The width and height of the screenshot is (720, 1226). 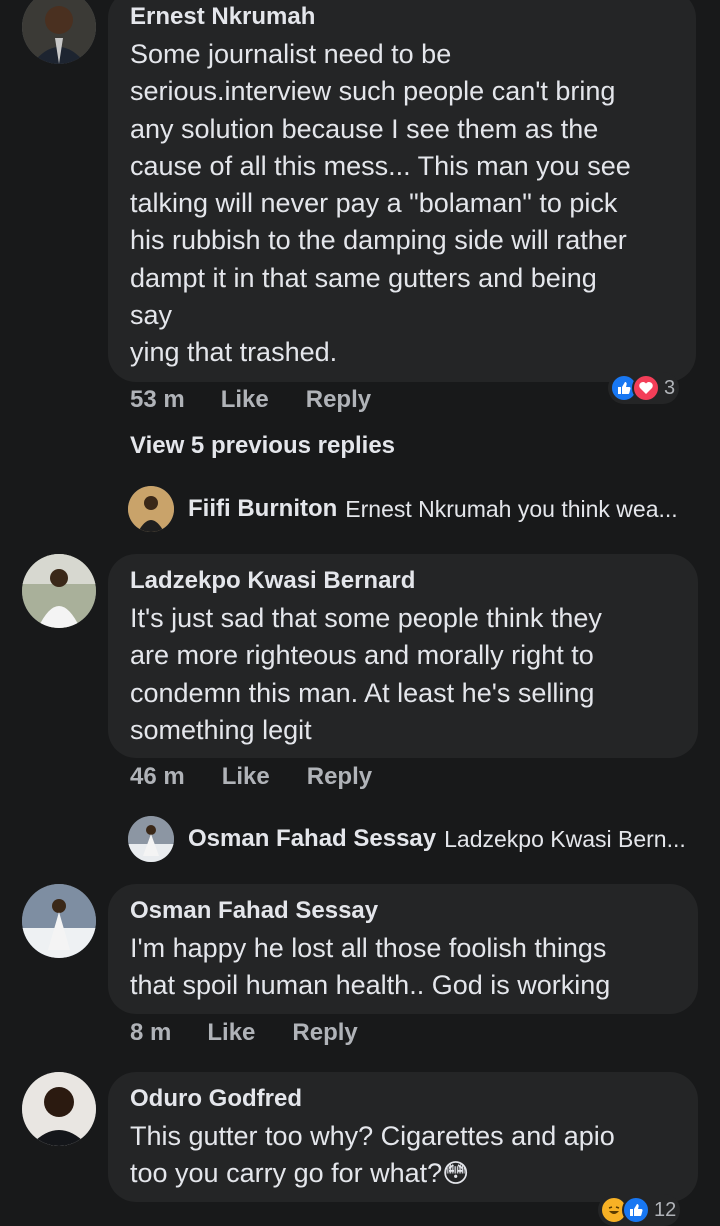 I want to click on reaction-count: 12, so click(x=665, y=1209).